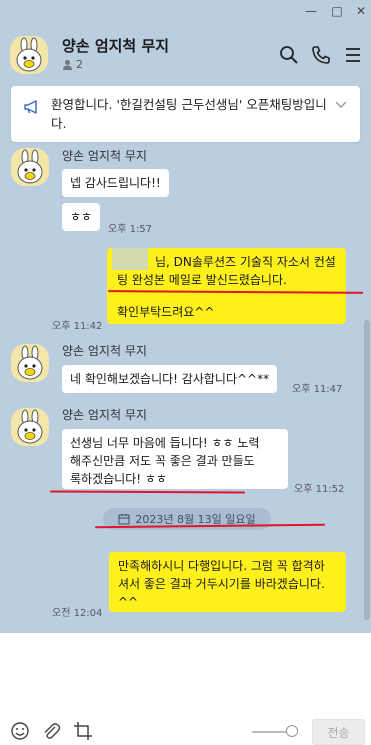  I want to click on message-bubble: ㅎㅎ, so click(81, 217).